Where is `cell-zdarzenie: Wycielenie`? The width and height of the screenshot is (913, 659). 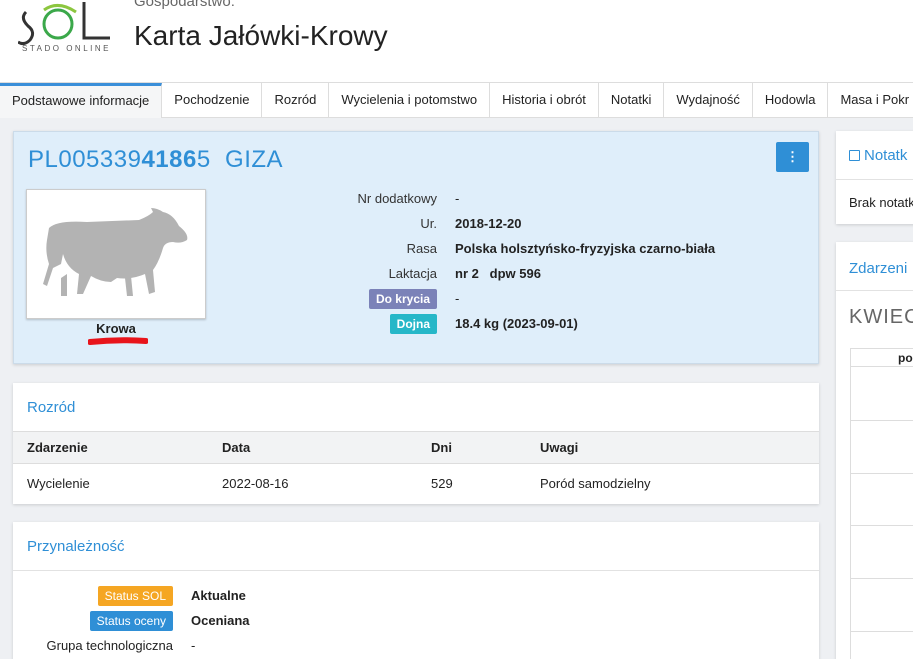 cell-zdarzenie: Wycielenie is located at coordinates (58, 483).